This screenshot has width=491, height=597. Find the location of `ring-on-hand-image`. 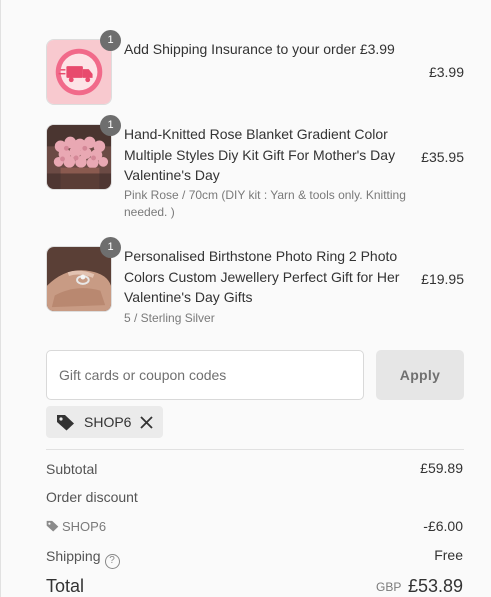

ring-on-hand-image is located at coordinates (79, 279).